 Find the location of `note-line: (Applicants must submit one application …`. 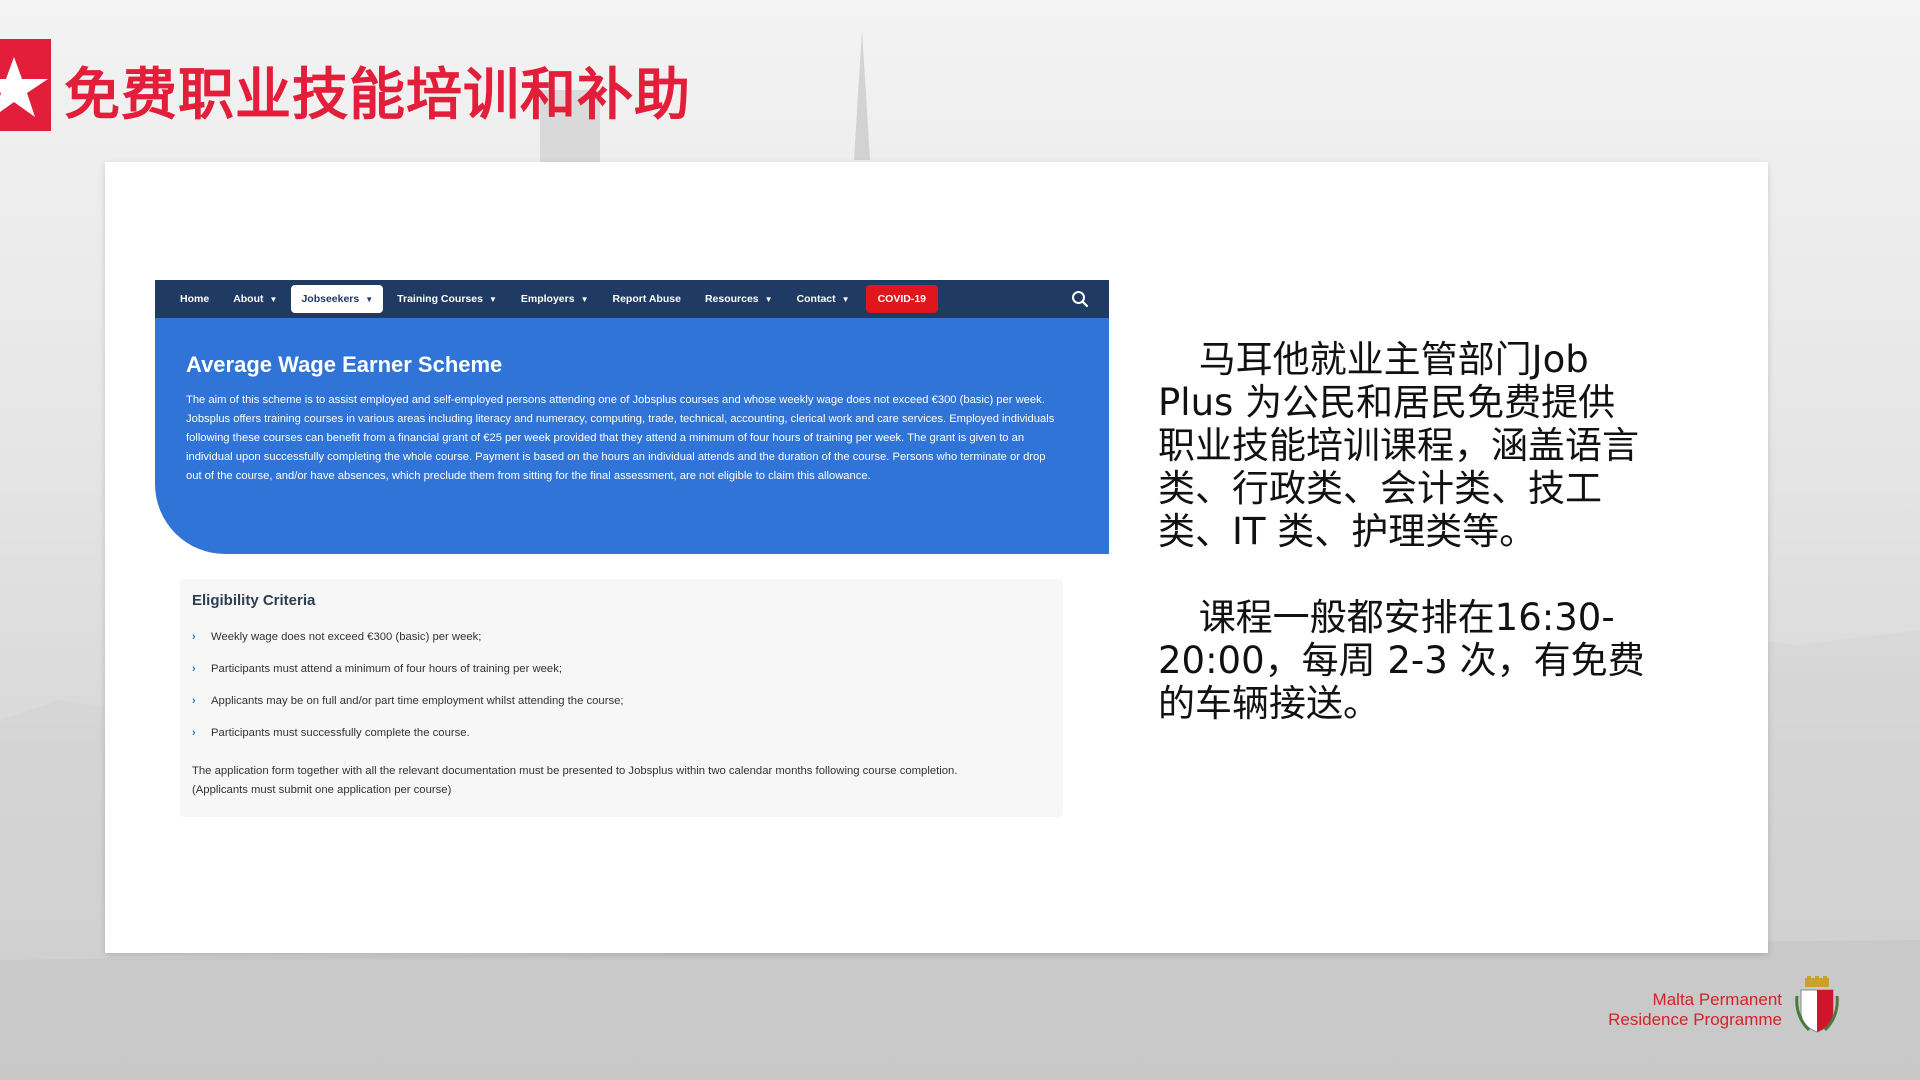

note-line: (Applicants must submit one application … is located at coordinates (322, 790).